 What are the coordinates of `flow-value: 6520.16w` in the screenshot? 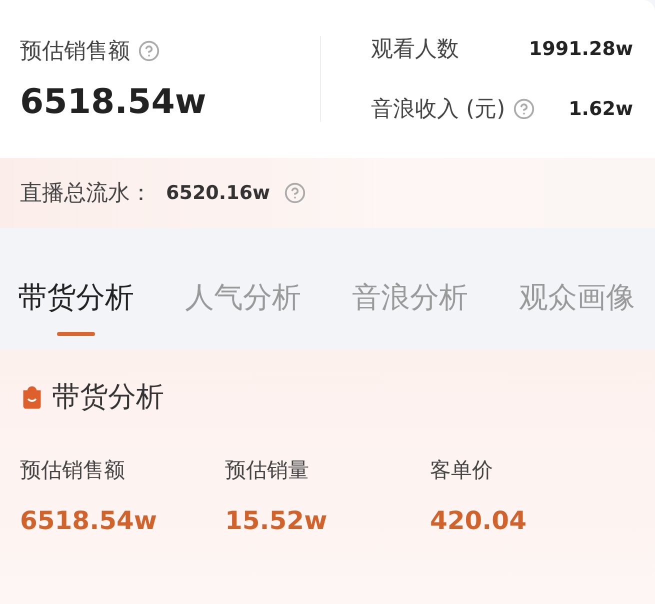 It's located at (218, 193).